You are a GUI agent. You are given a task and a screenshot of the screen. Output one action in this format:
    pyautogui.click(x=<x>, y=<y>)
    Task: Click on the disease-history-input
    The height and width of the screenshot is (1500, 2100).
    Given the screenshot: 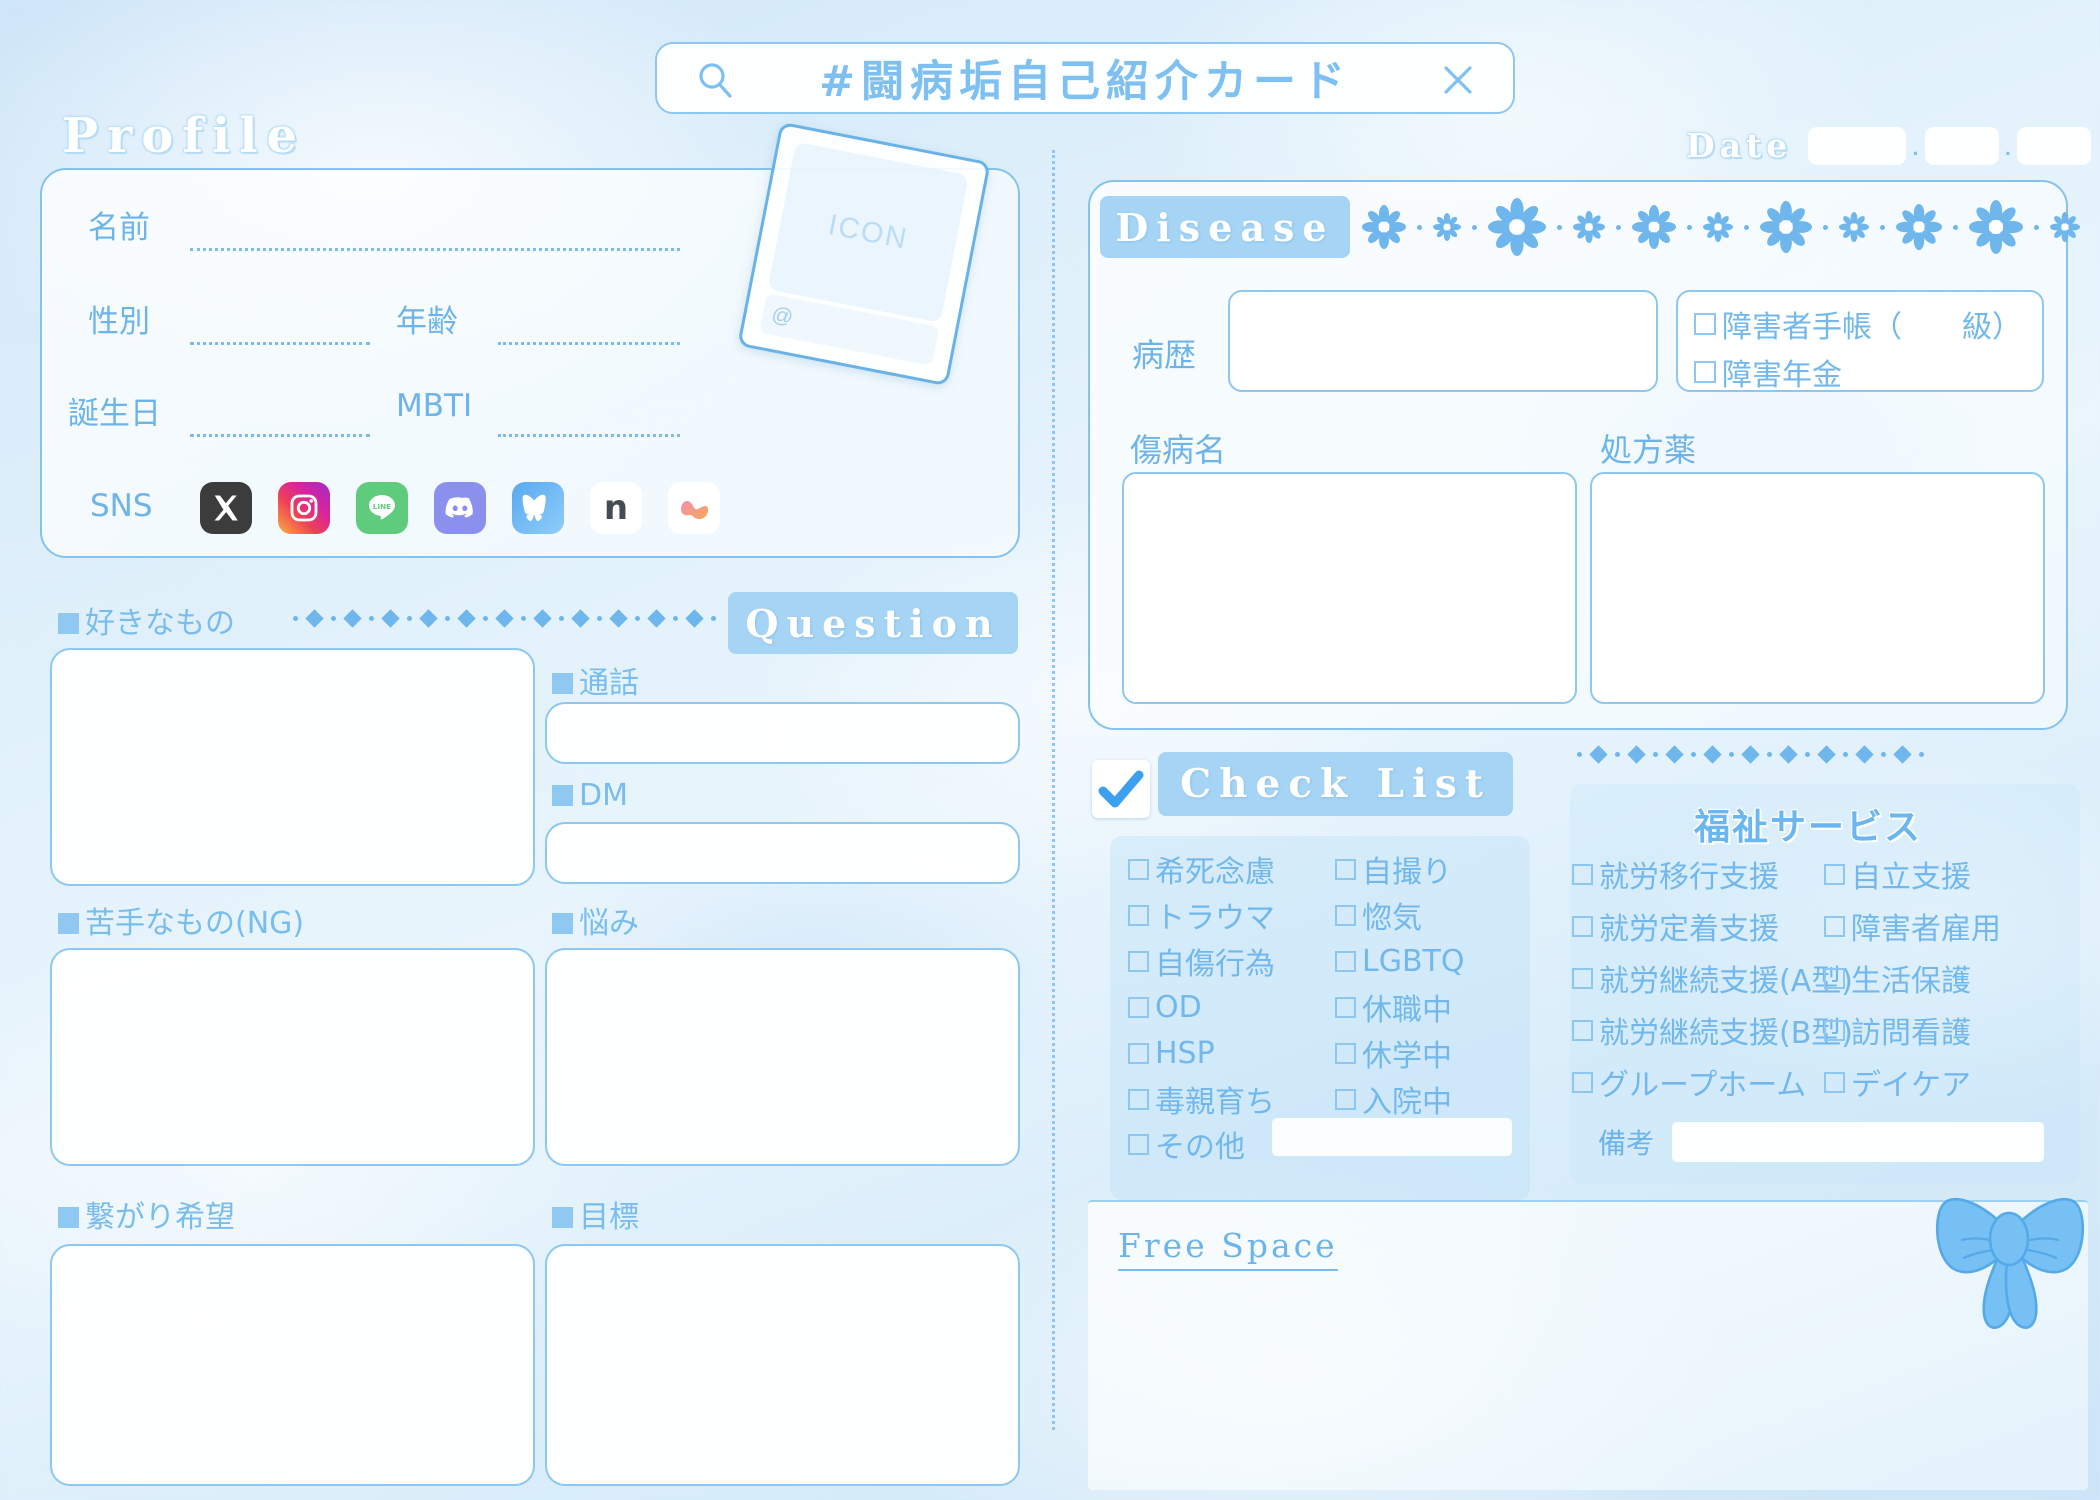 What is the action you would take?
    pyautogui.click(x=1443, y=341)
    